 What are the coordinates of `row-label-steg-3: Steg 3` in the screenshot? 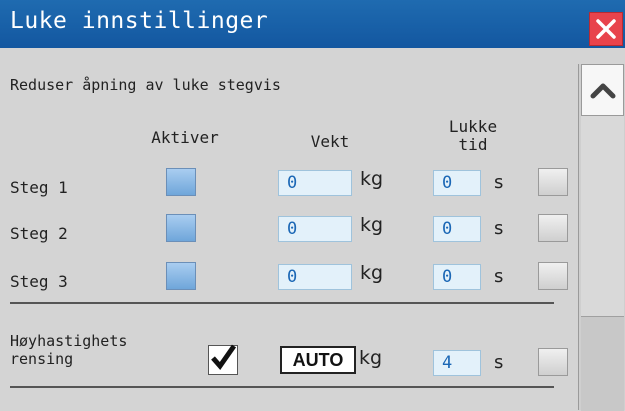 It's located at (39, 281).